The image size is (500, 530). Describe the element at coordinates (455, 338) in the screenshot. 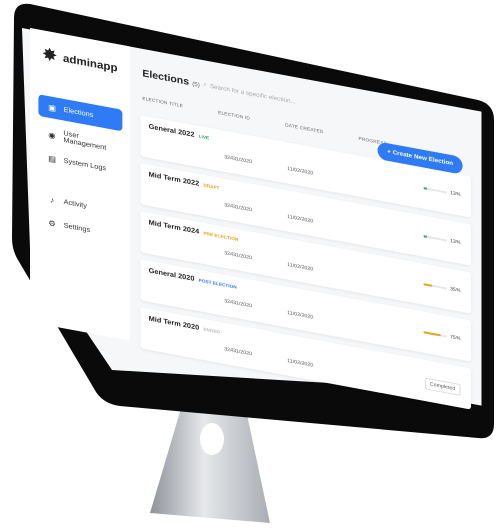

I see `progress-label: 75%` at that location.